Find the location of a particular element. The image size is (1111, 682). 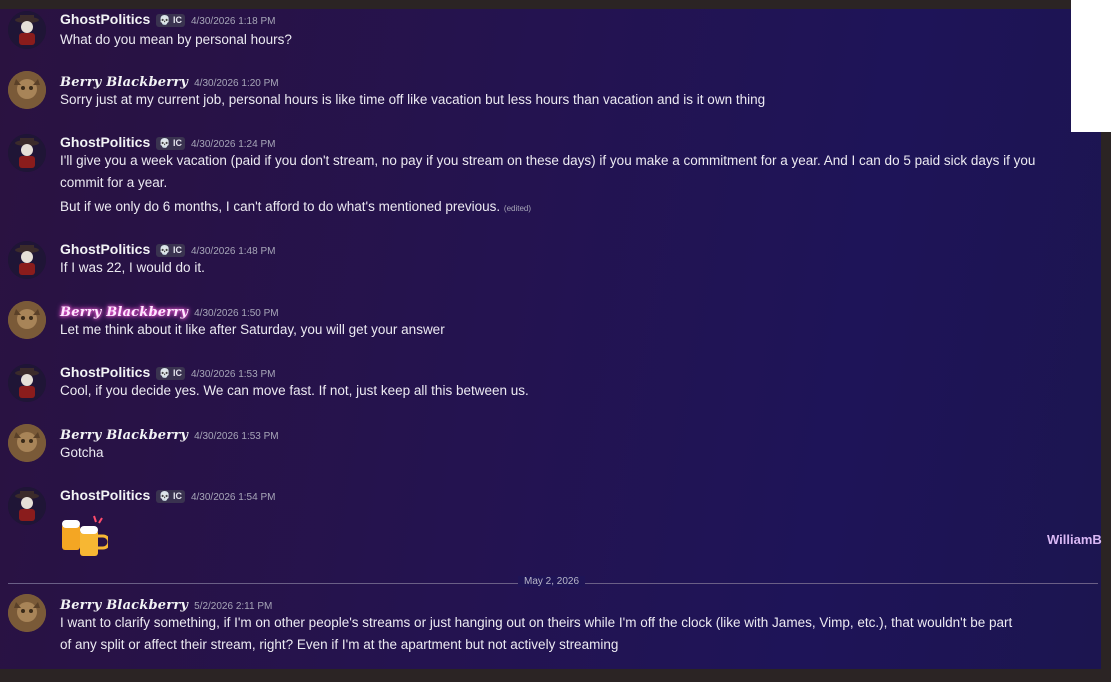

edited-label: (edited) is located at coordinates (517, 208).